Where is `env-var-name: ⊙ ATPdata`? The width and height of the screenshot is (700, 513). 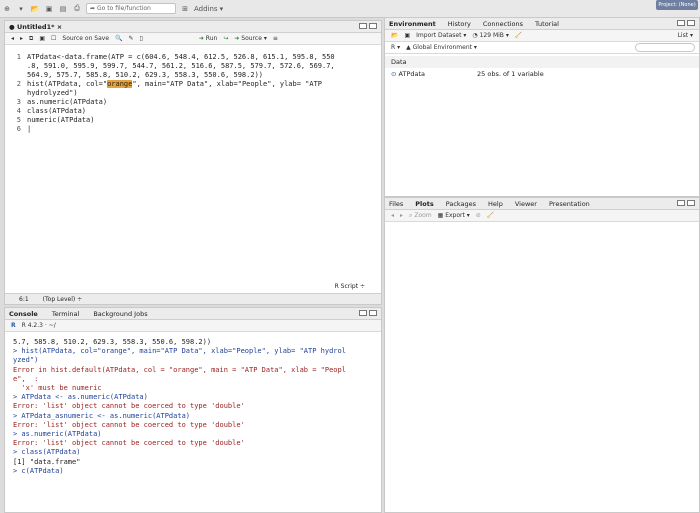 env-var-name: ⊙ ATPdata is located at coordinates (434, 74).